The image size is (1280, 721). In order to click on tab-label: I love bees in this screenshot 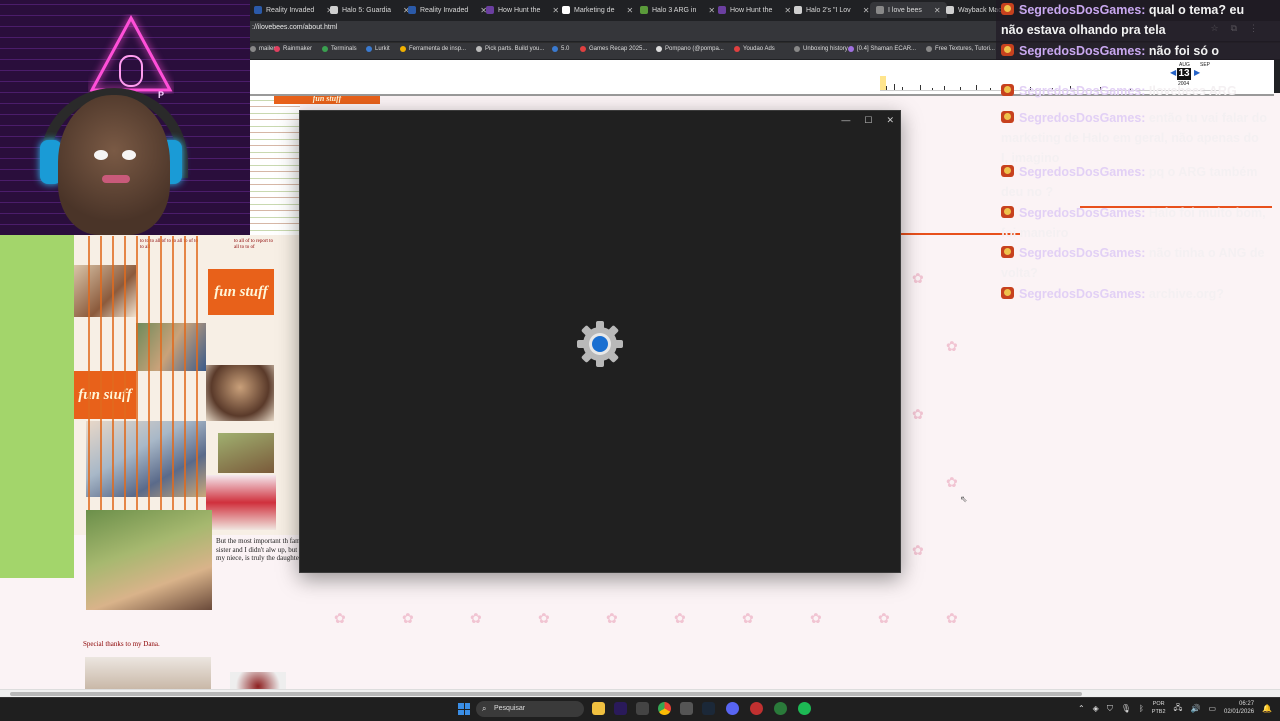, I will do `click(905, 10)`.